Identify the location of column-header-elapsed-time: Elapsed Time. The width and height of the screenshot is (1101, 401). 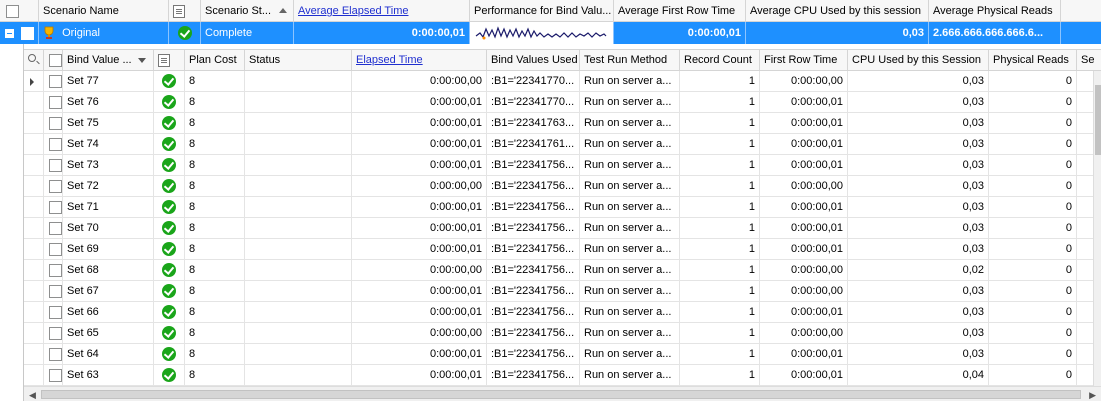
(419, 60).